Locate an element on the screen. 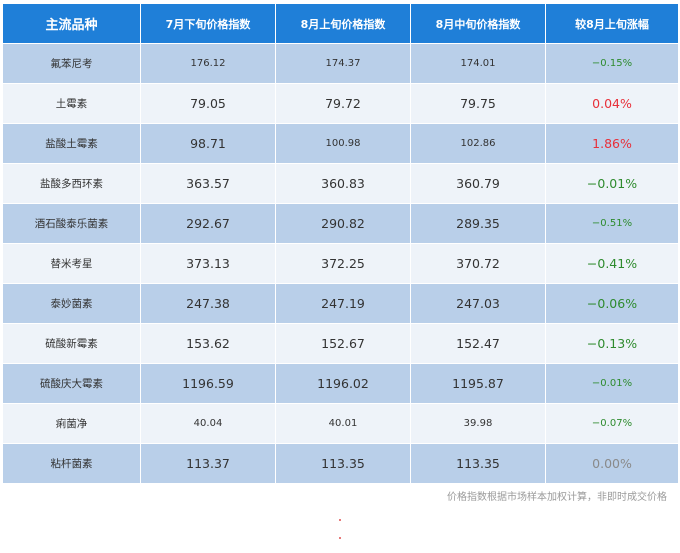 The width and height of the screenshot is (680, 553). table-header-row: 主流品种 7月下旬价格指数 8月上旬价格指数 8月中旬价格指数 较8月上旬涨幅 is located at coordinates (340, 24).